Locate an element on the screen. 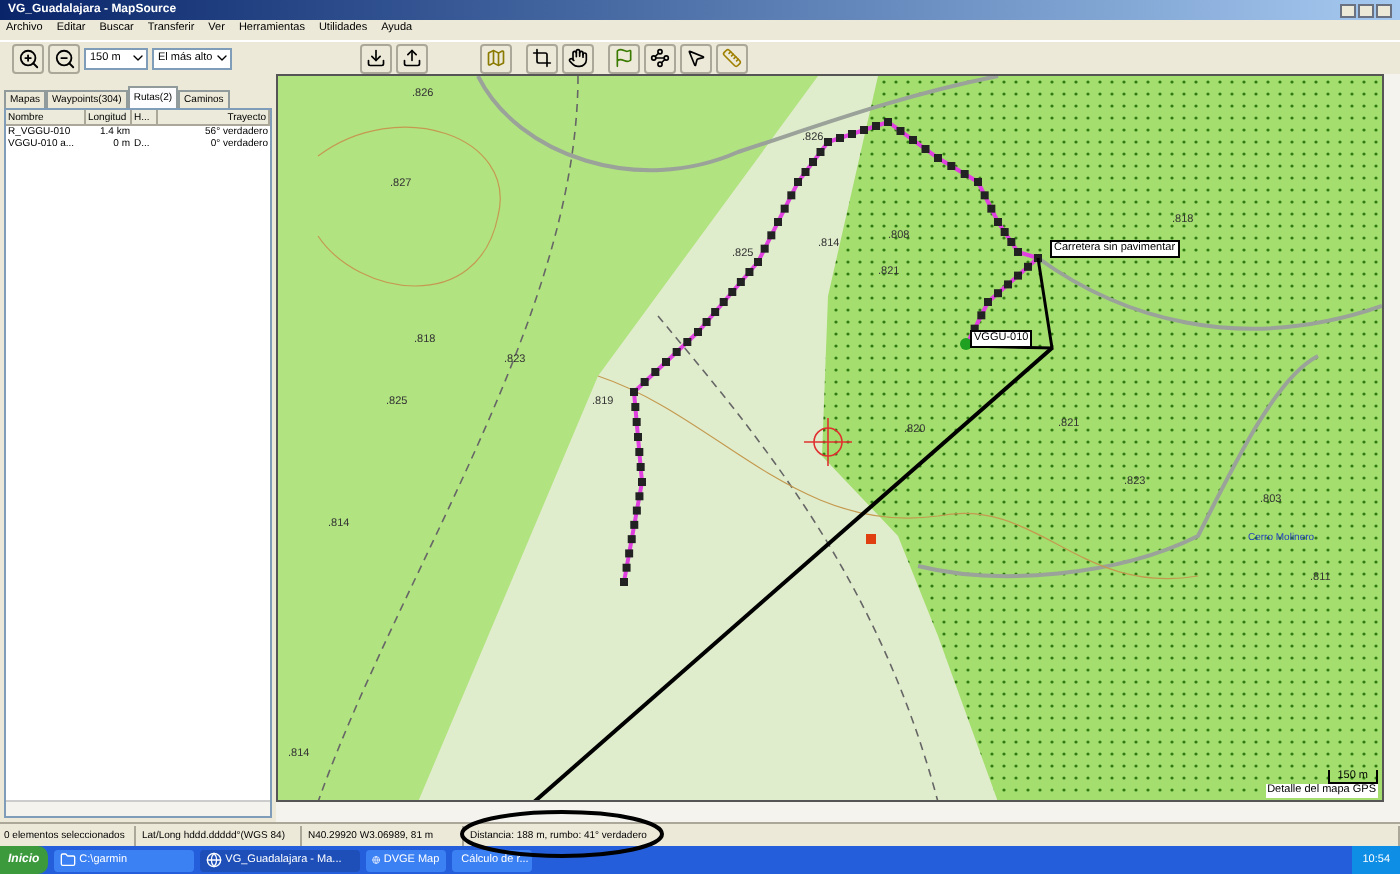 The image size is (1400, 874). zoom-out-icon is located at coordinates (64, 58).